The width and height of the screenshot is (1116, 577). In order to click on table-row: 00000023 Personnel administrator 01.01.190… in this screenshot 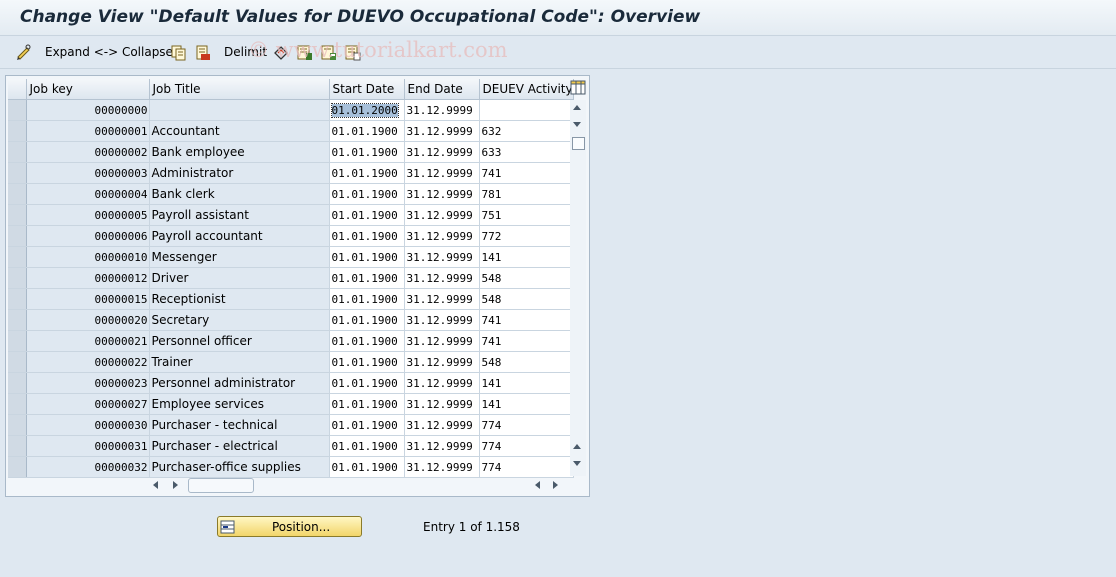, I will do `click(291, 383)`.